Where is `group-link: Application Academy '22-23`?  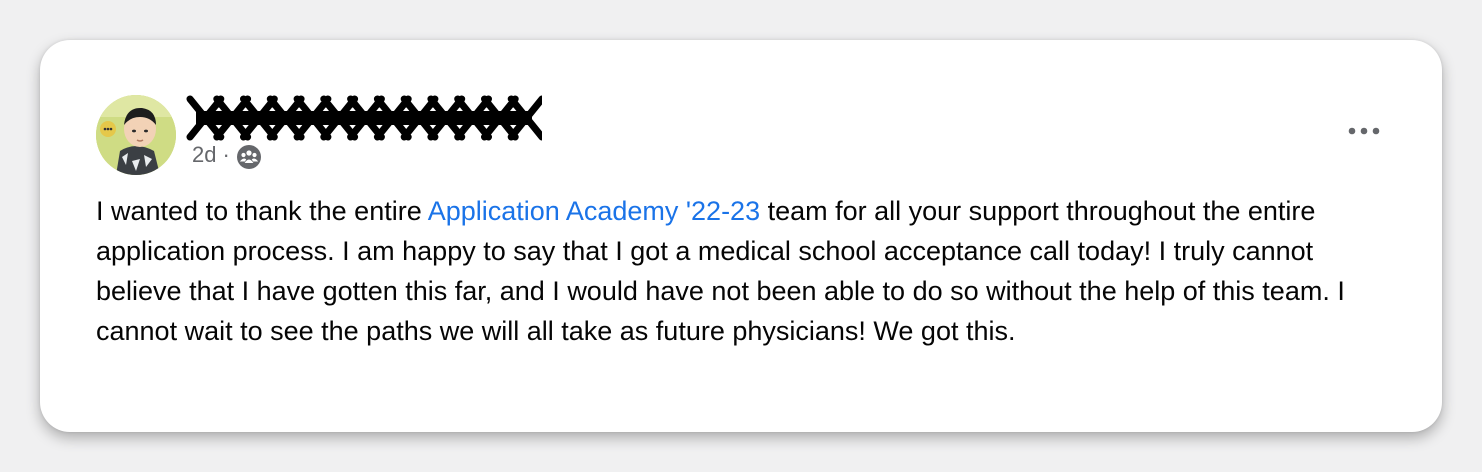 group-link: Application Academy '22-23 is located at coordinates (594, 211).